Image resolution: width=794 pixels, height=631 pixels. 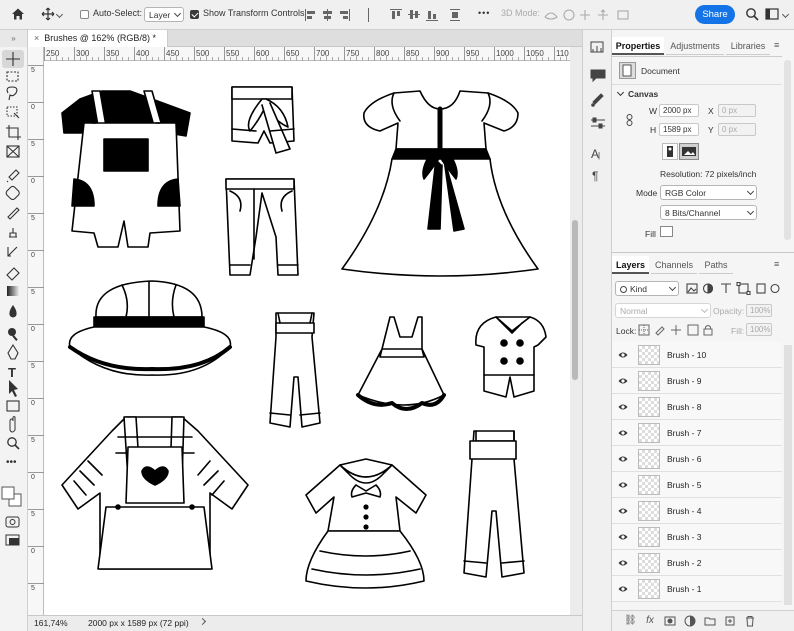 What do you see at coordinates (598, 154) in the screenshot?
I see `character-icon` at bounding box center [598, 154].